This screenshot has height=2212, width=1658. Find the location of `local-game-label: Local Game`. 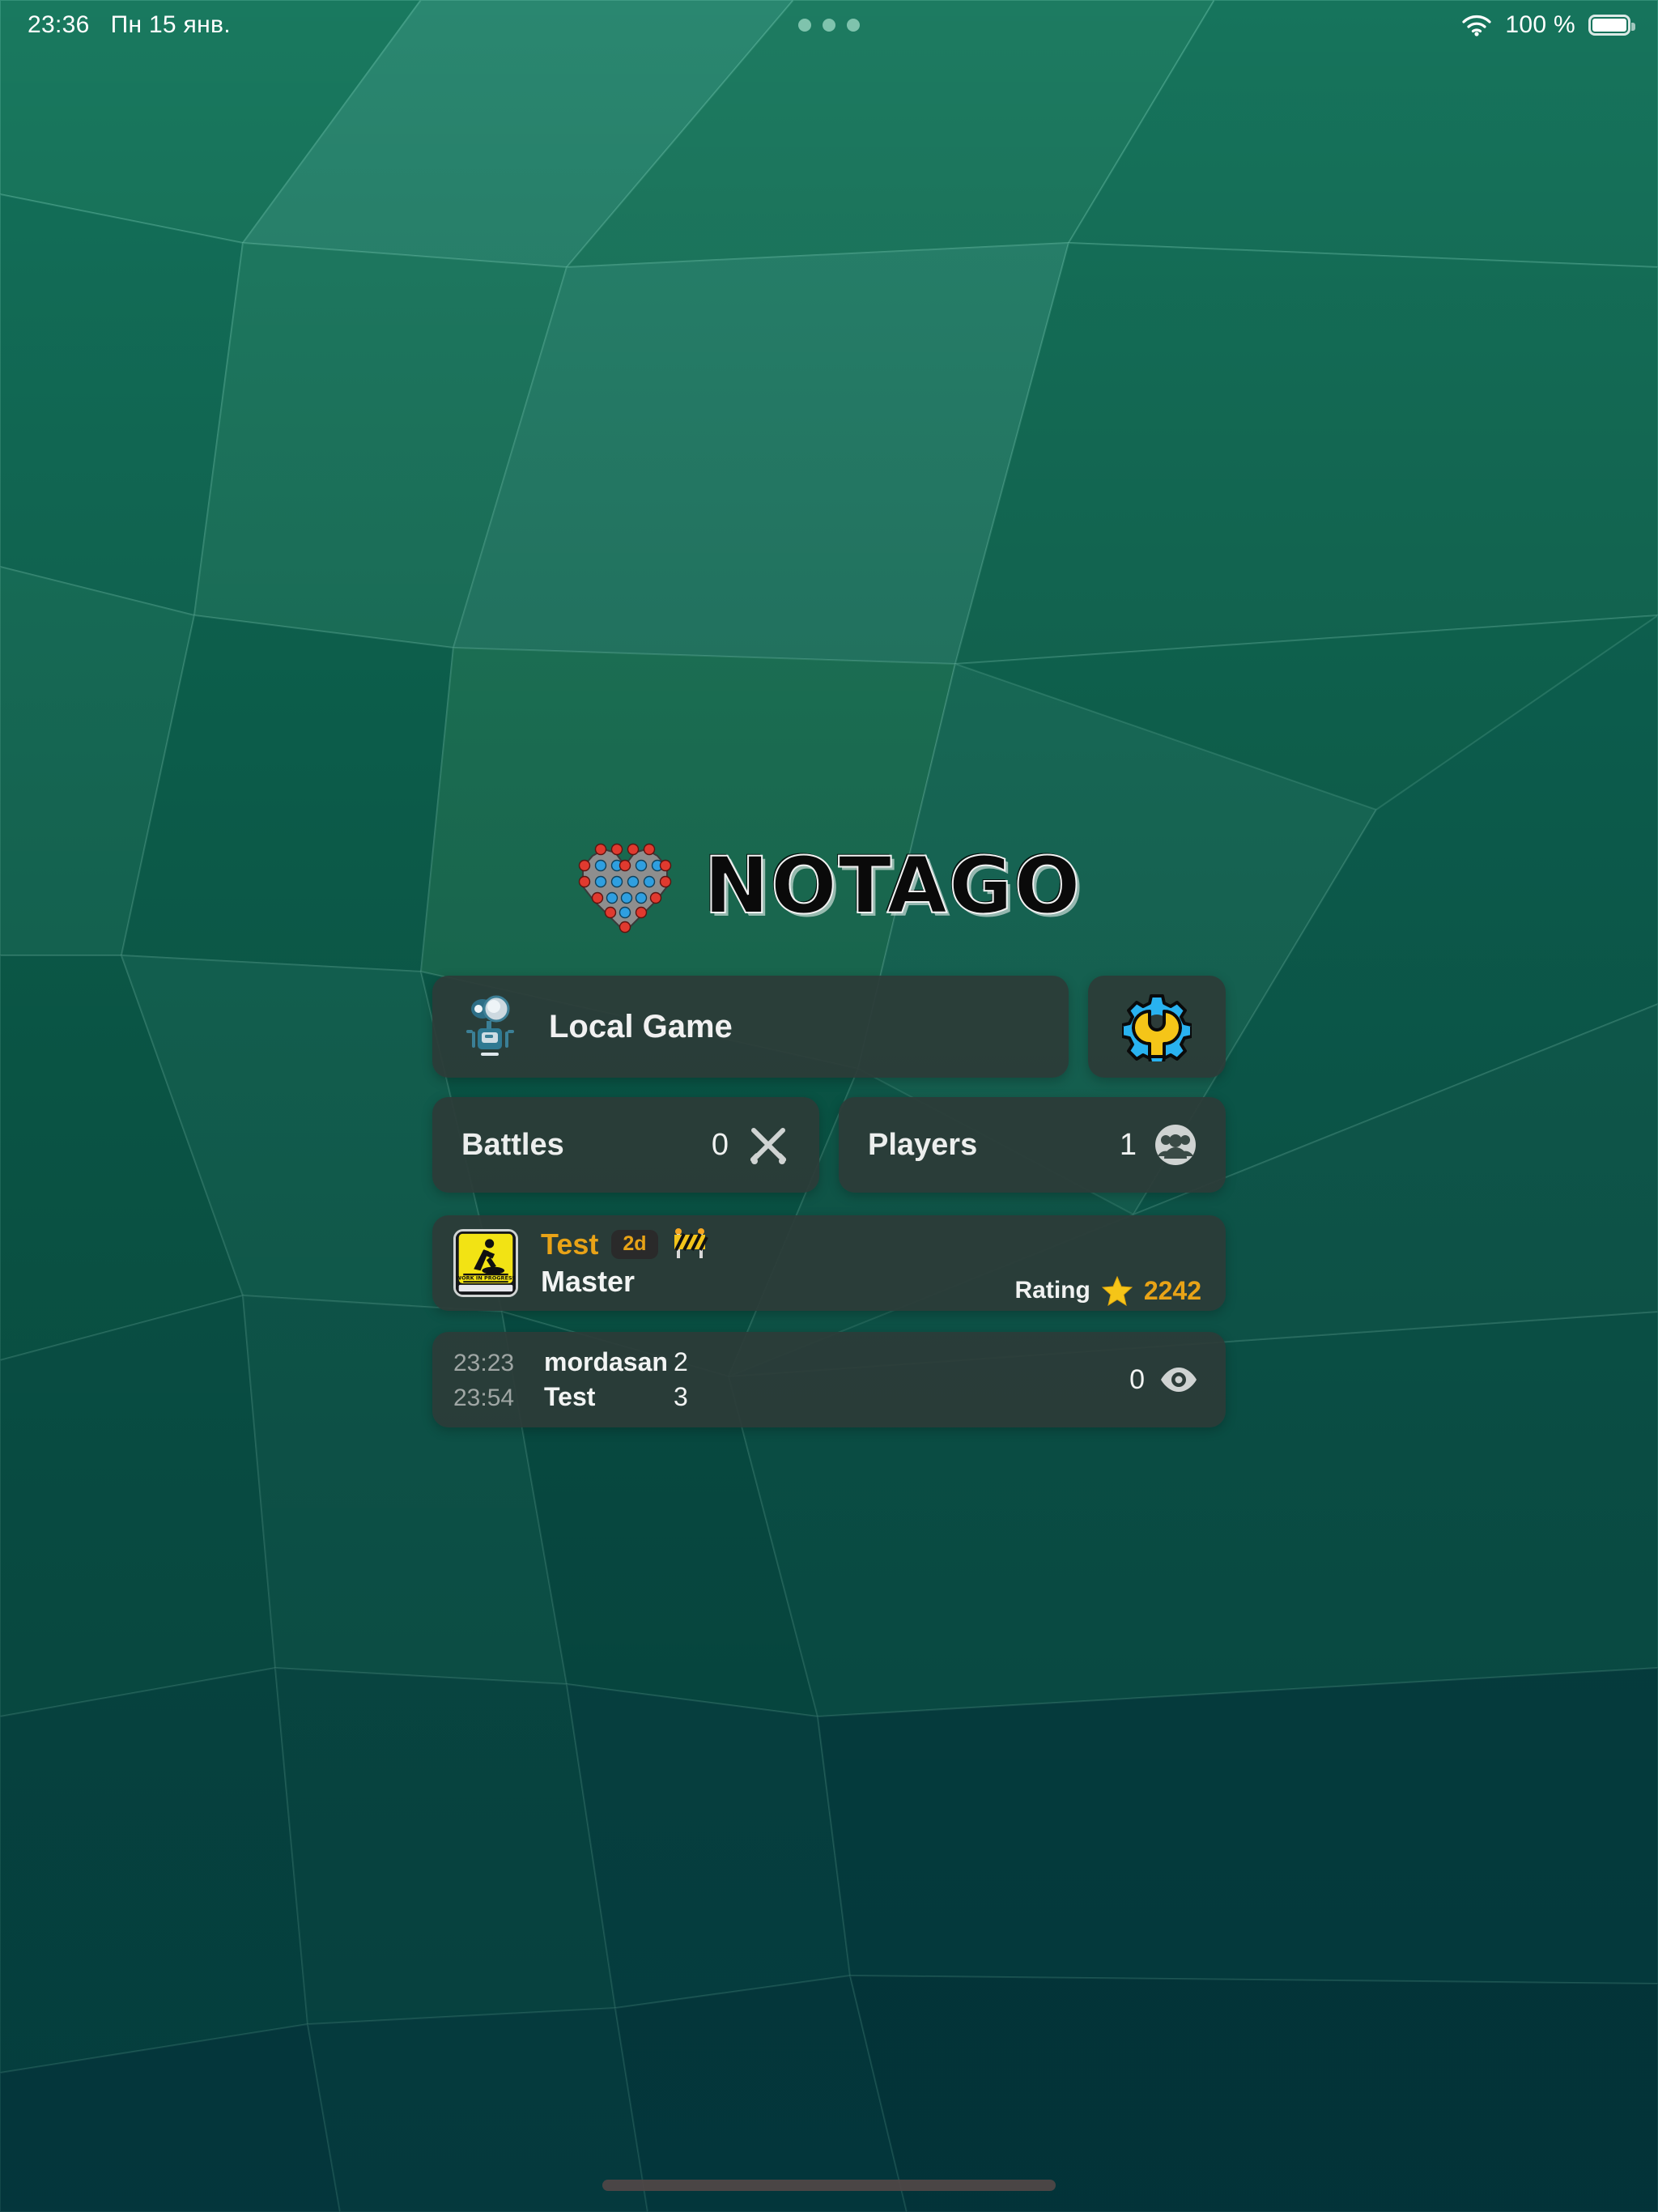

local-game-label: Local Game is located at coordinates (641, 1026).